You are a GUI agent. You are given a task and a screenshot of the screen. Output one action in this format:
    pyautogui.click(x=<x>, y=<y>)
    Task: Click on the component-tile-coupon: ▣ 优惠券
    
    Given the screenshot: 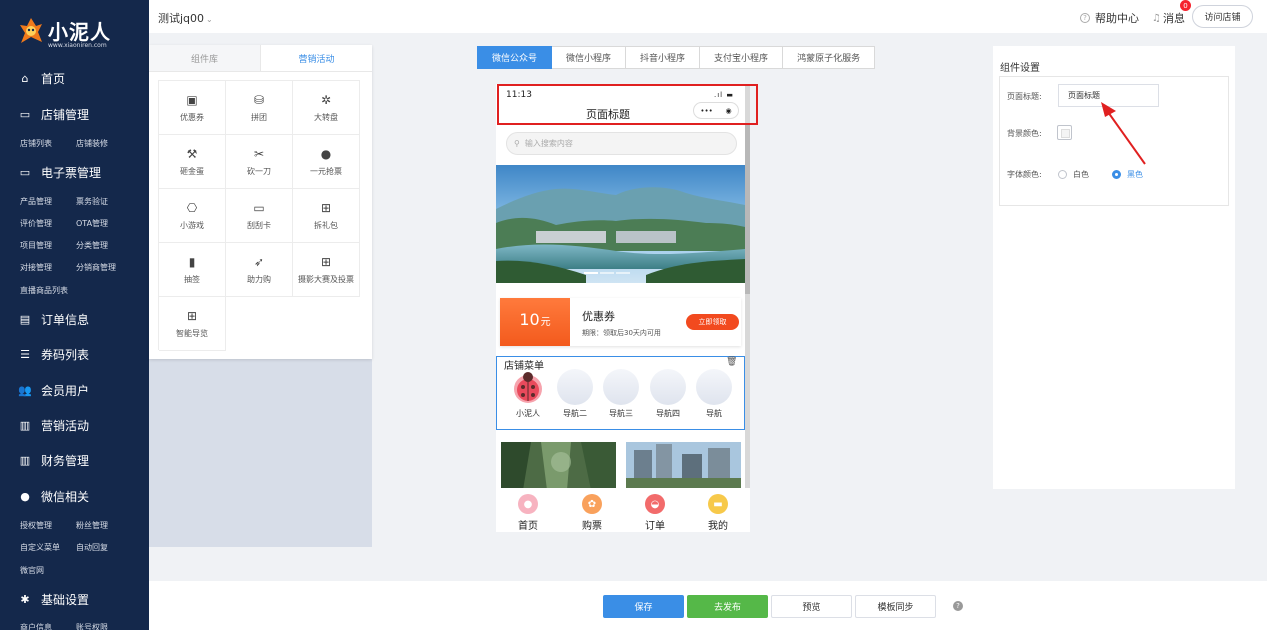 What is the action you would take?
    pyautogui.click(x=192, y=108)
    